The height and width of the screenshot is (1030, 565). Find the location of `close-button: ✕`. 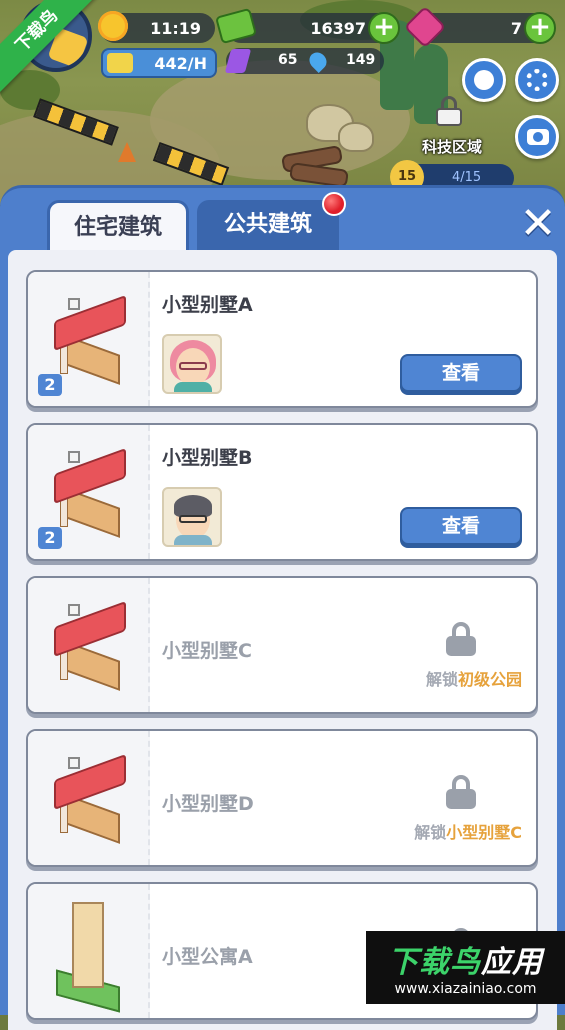

close-button: ✕ is located at coordinates (538, 224).